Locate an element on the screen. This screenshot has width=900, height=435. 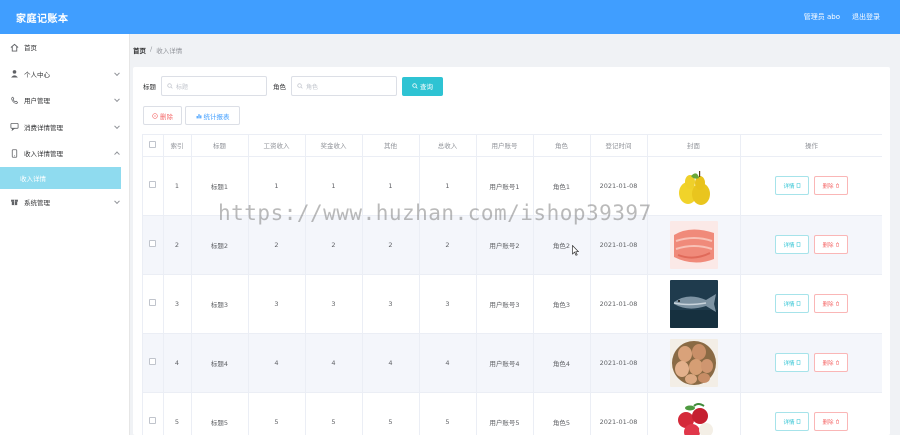
cell-total: 1 is located at coordinates (448, 186).